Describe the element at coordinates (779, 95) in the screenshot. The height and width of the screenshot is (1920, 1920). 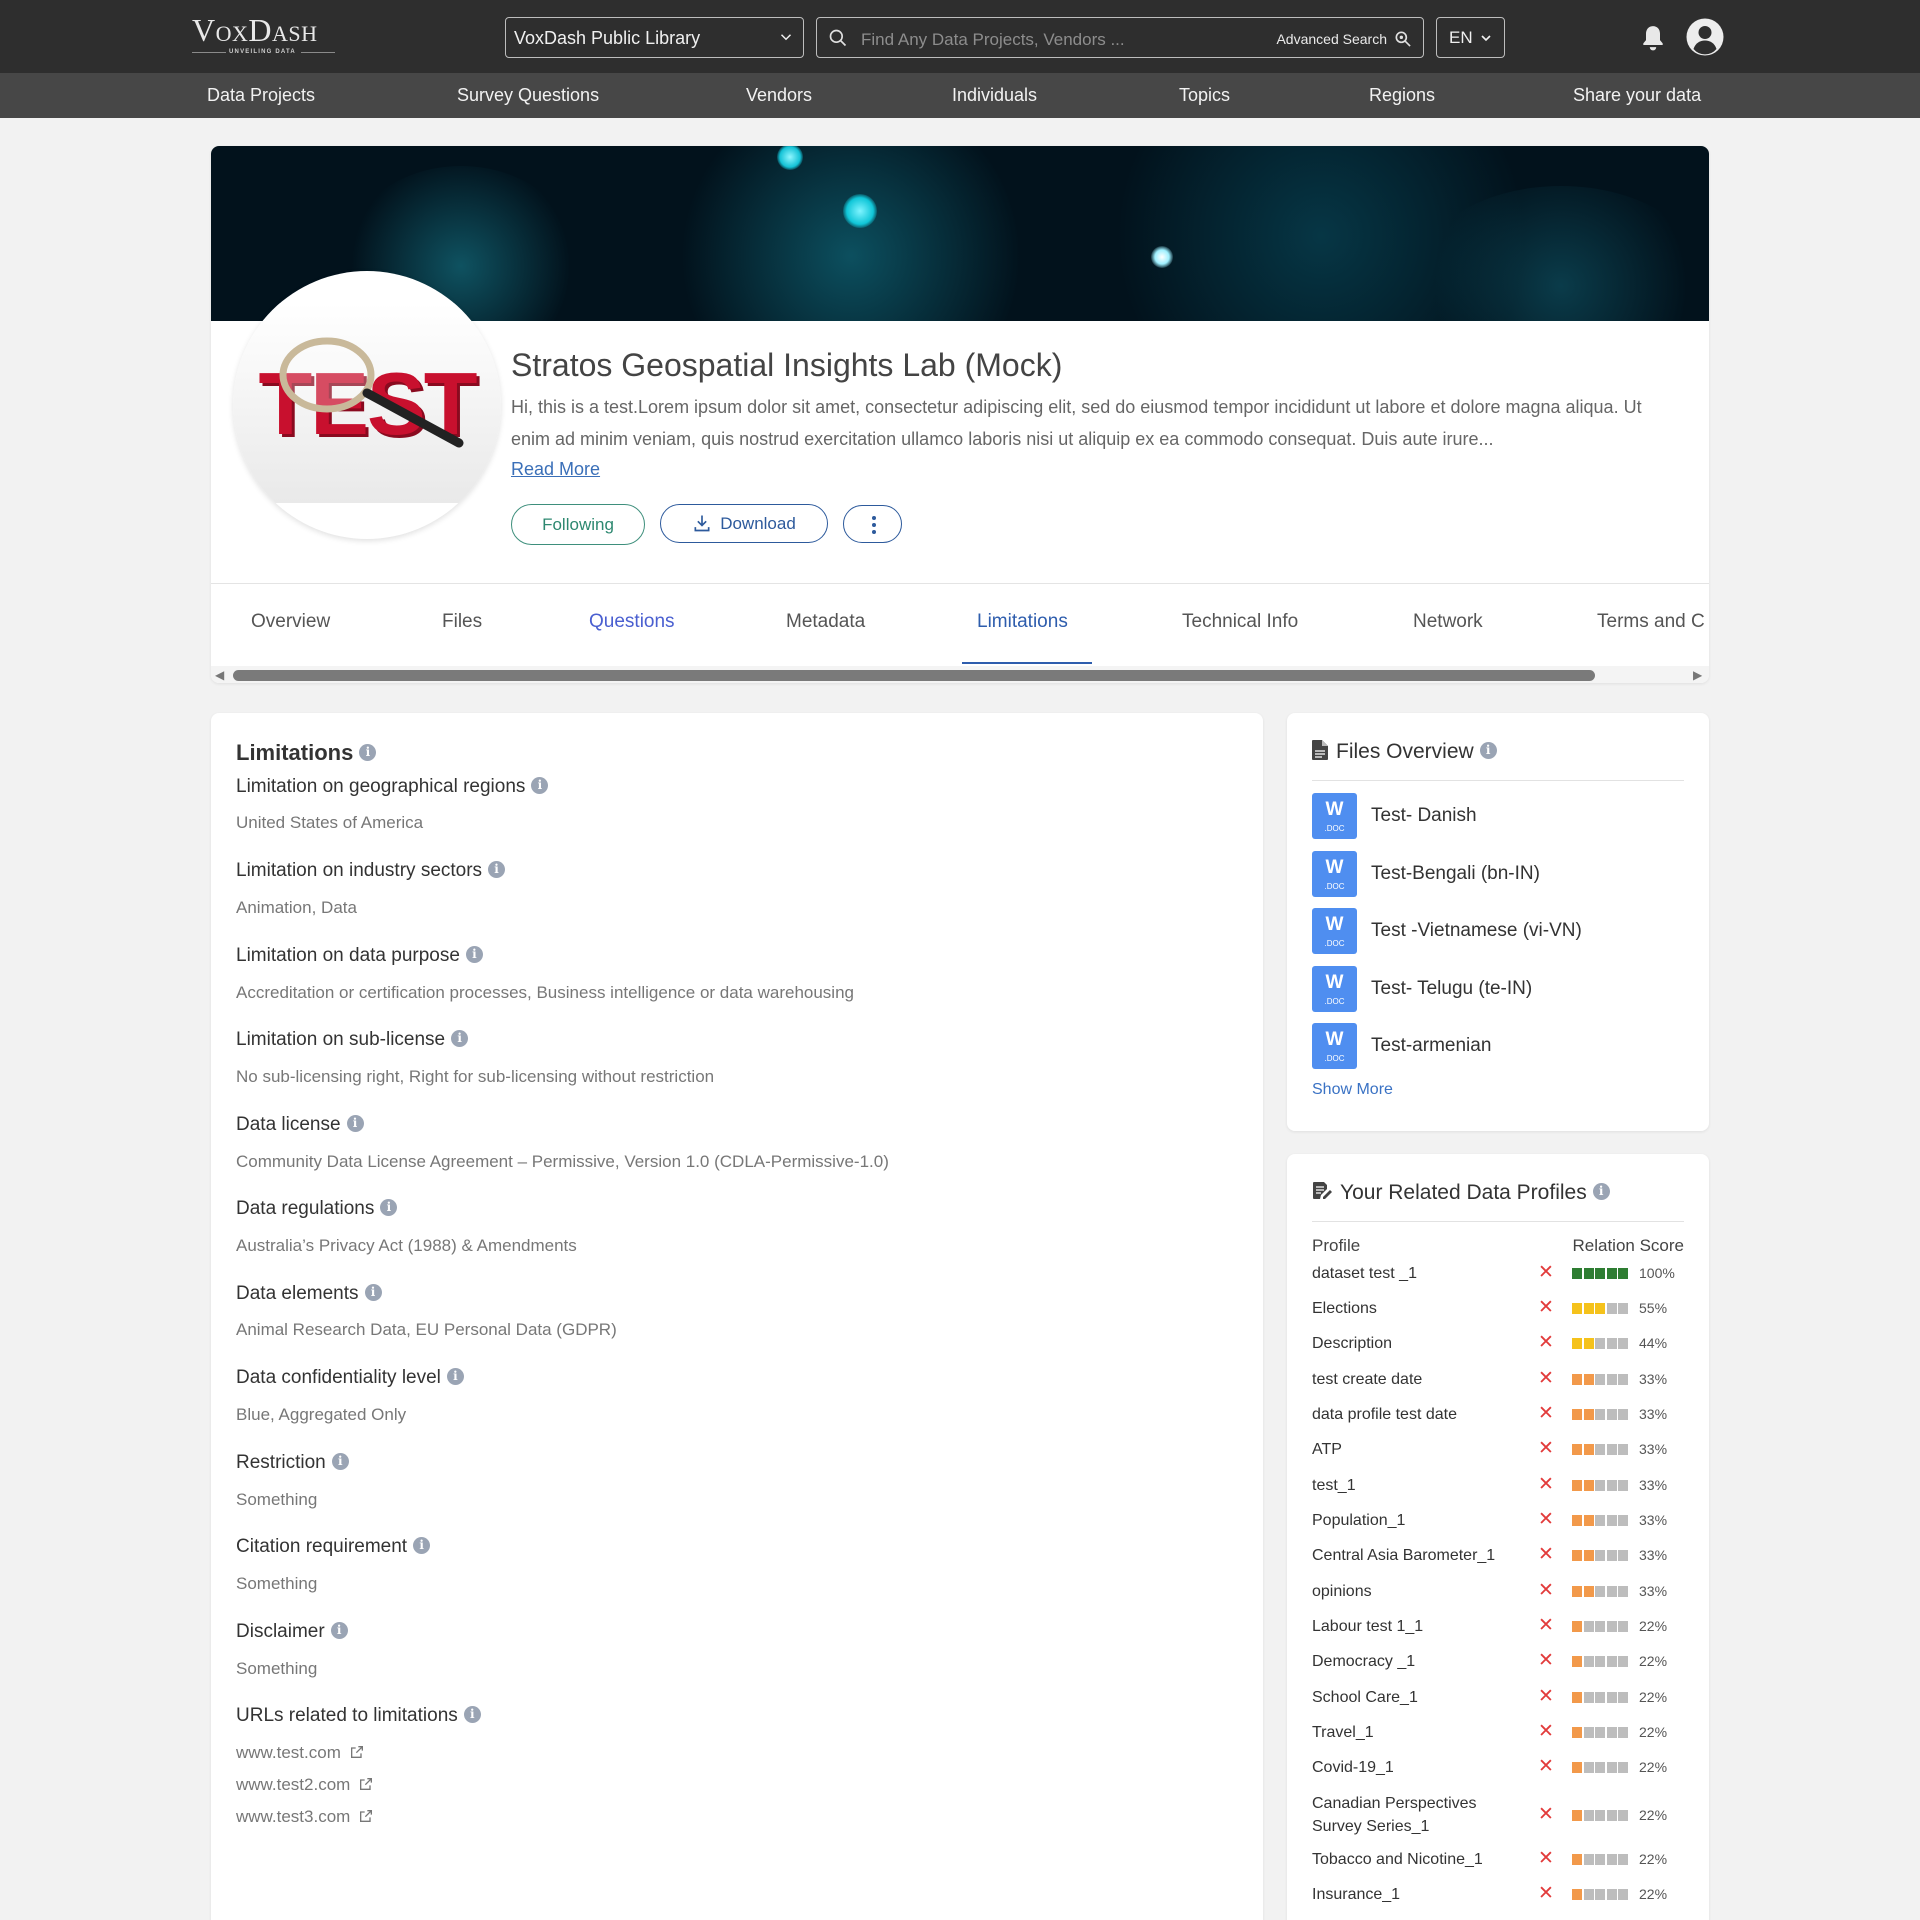
I see `nav-vendors: Vendors` at that location.